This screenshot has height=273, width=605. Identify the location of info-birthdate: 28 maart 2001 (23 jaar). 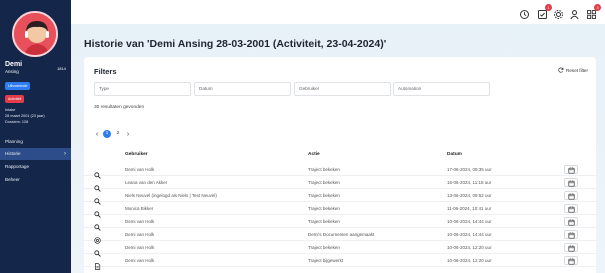
(25, 116).